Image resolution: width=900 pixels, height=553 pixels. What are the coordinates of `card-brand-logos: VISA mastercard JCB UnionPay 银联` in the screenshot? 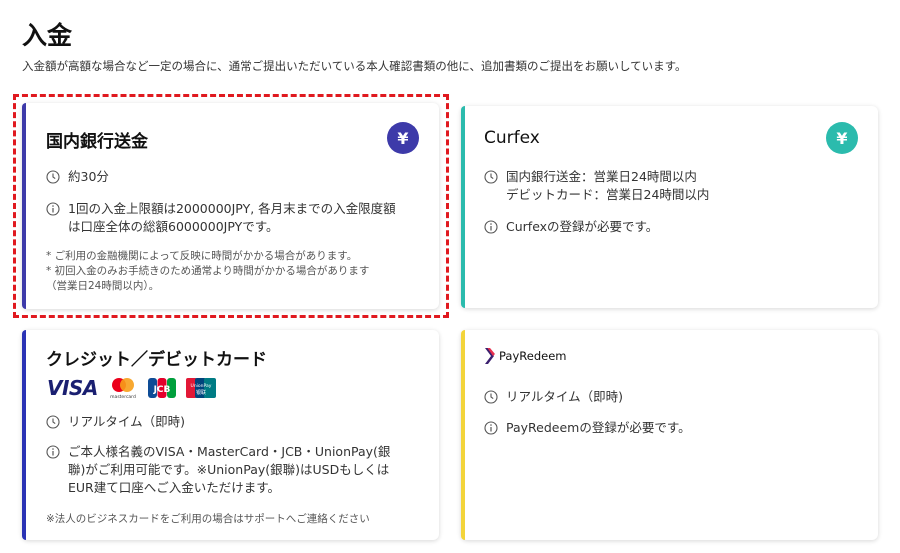 It's located at (131, 388).